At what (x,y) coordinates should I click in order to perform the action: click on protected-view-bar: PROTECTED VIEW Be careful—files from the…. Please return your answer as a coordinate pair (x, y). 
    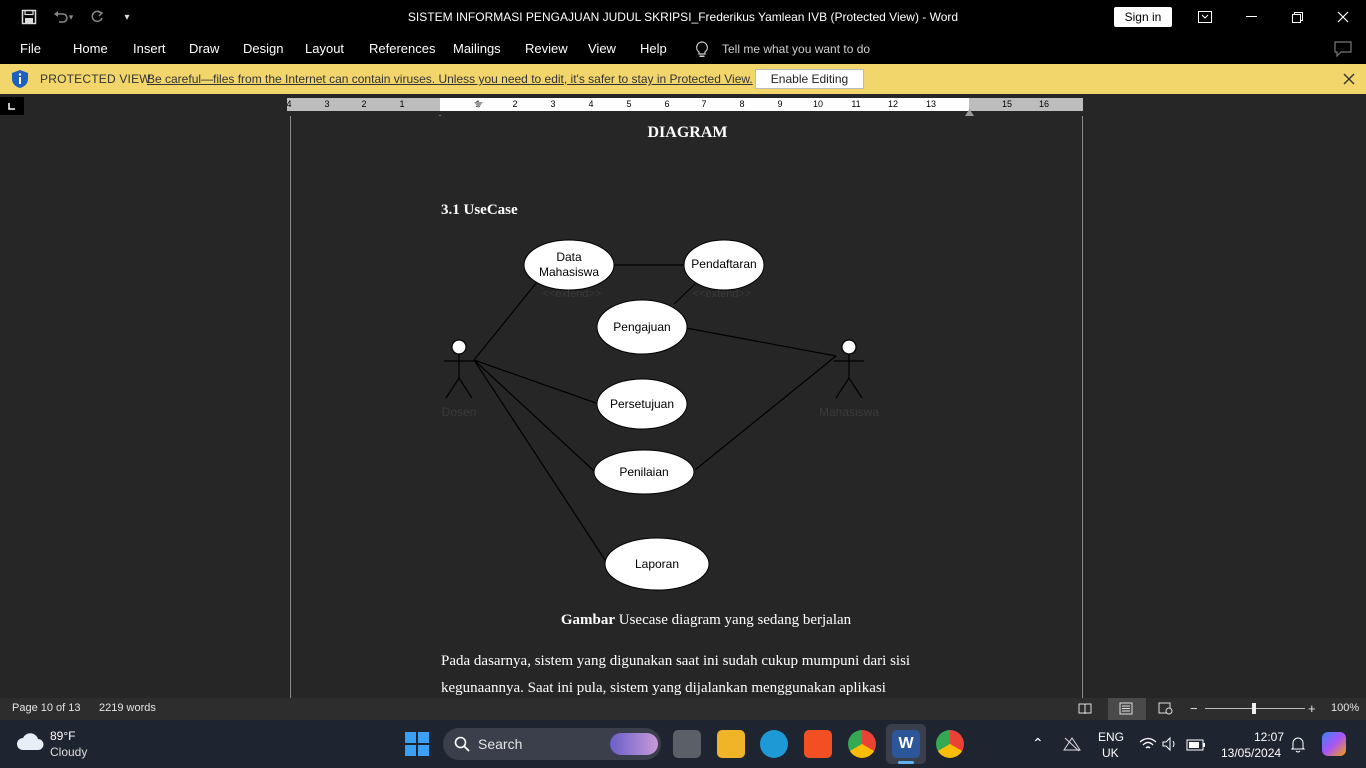
    Looking at the image, I should click on (683, 79).